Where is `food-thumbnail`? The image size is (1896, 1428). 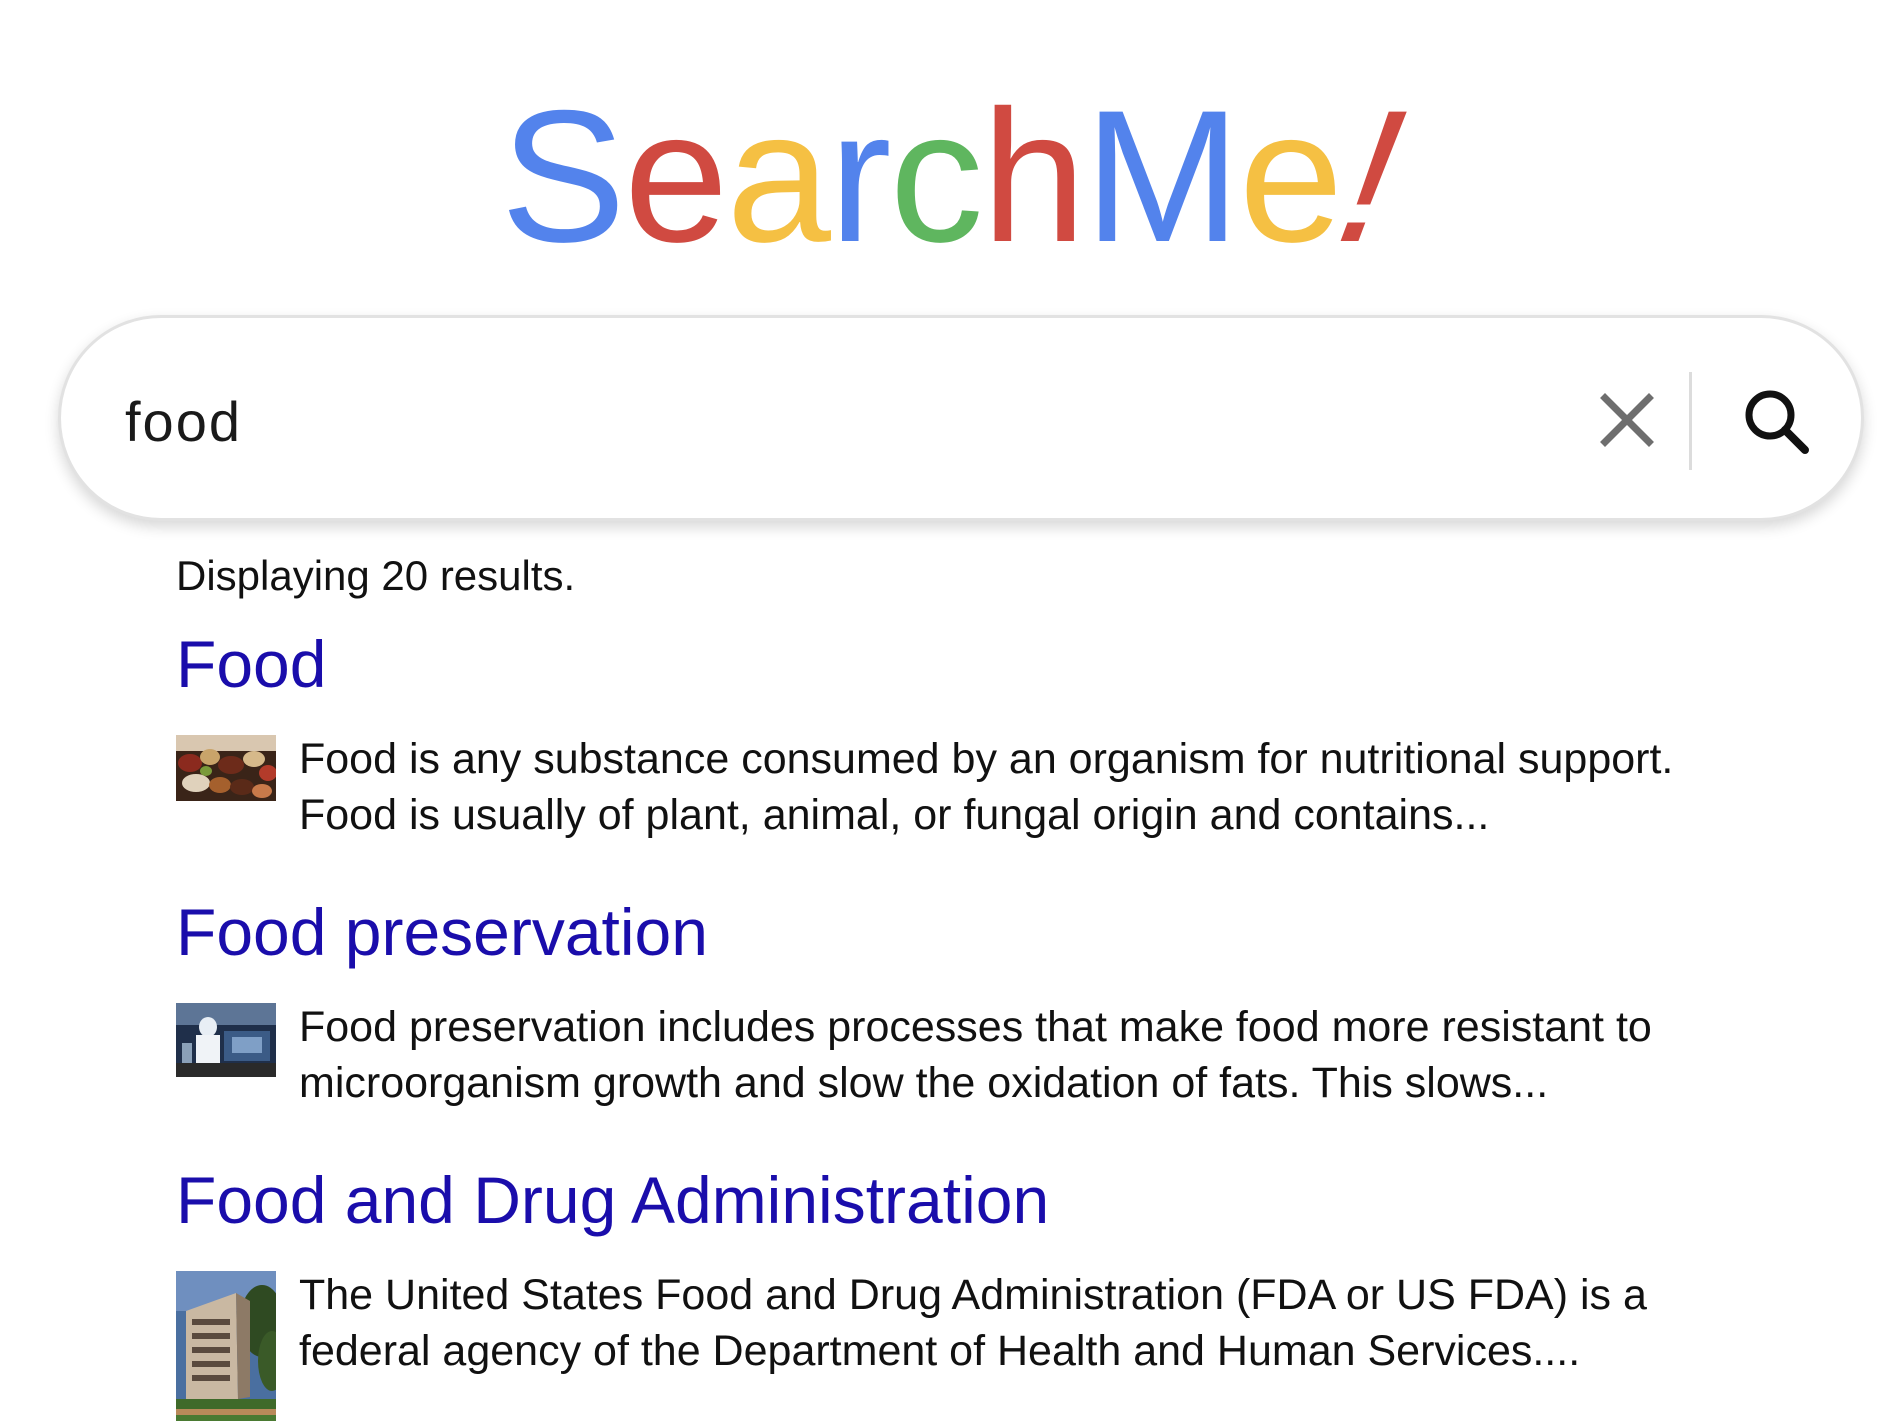
food-thumbnail is located at coordinates (226, 767).